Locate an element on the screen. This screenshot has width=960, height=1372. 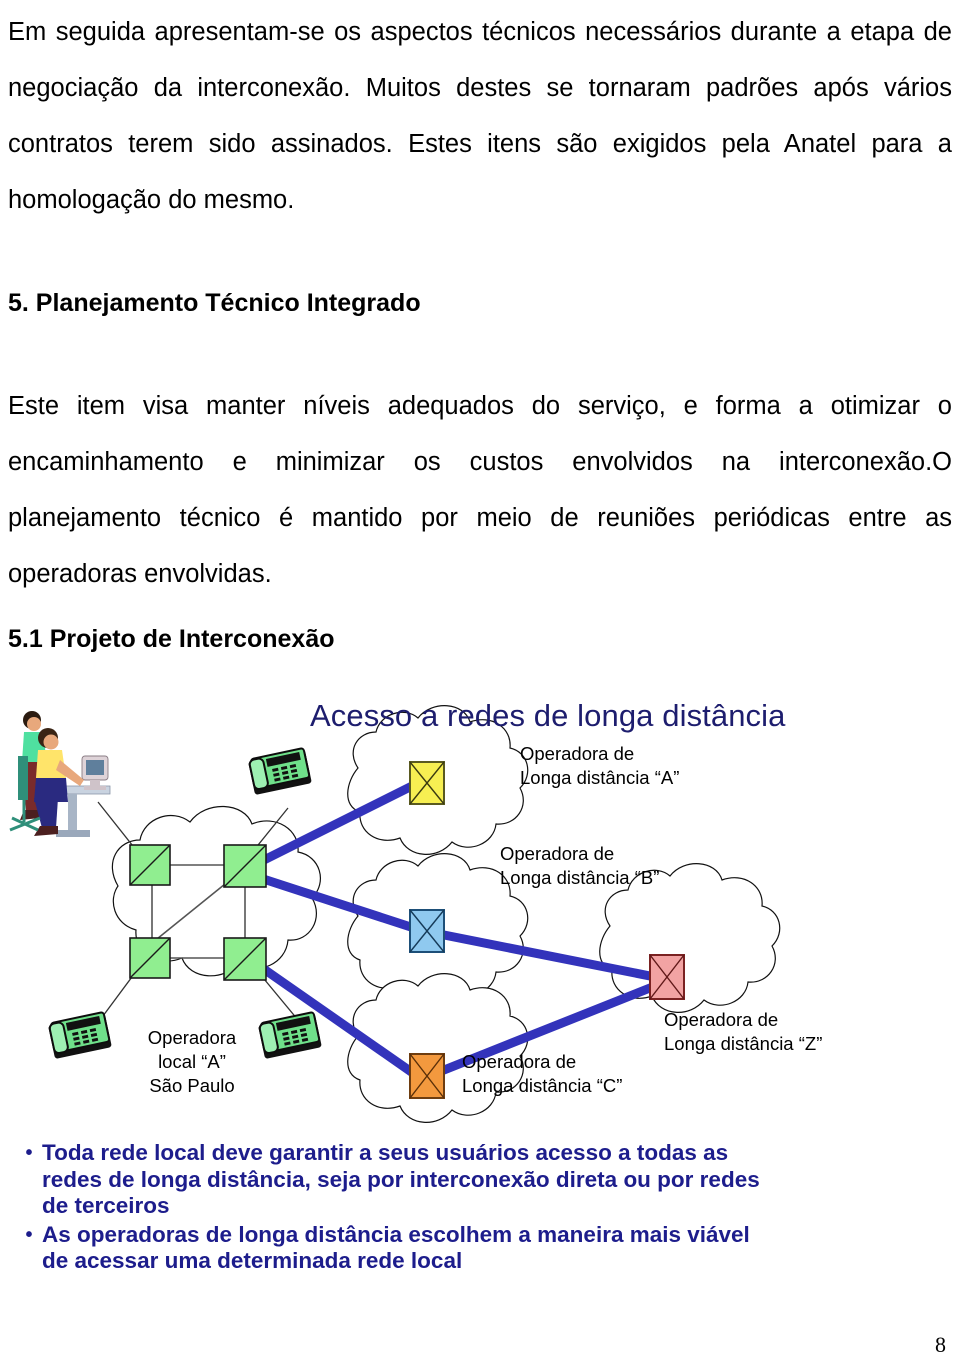
switch-longa-distancia-a is located at coordinates (427, 783).